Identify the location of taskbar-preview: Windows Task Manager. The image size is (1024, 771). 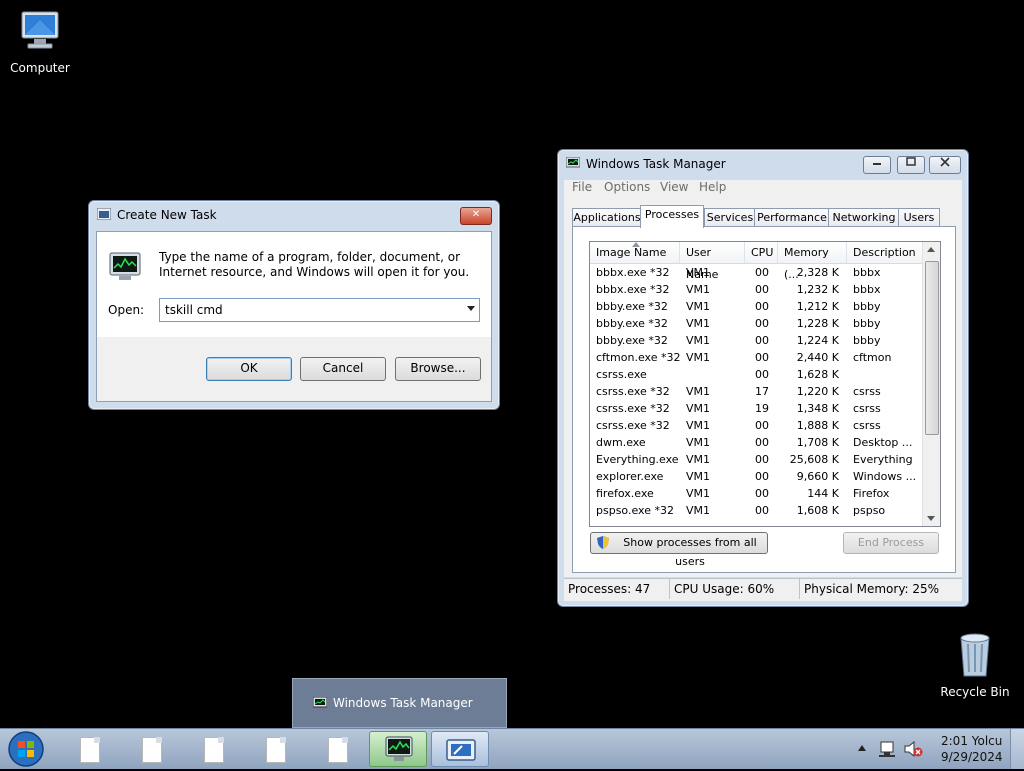
(399, 703).